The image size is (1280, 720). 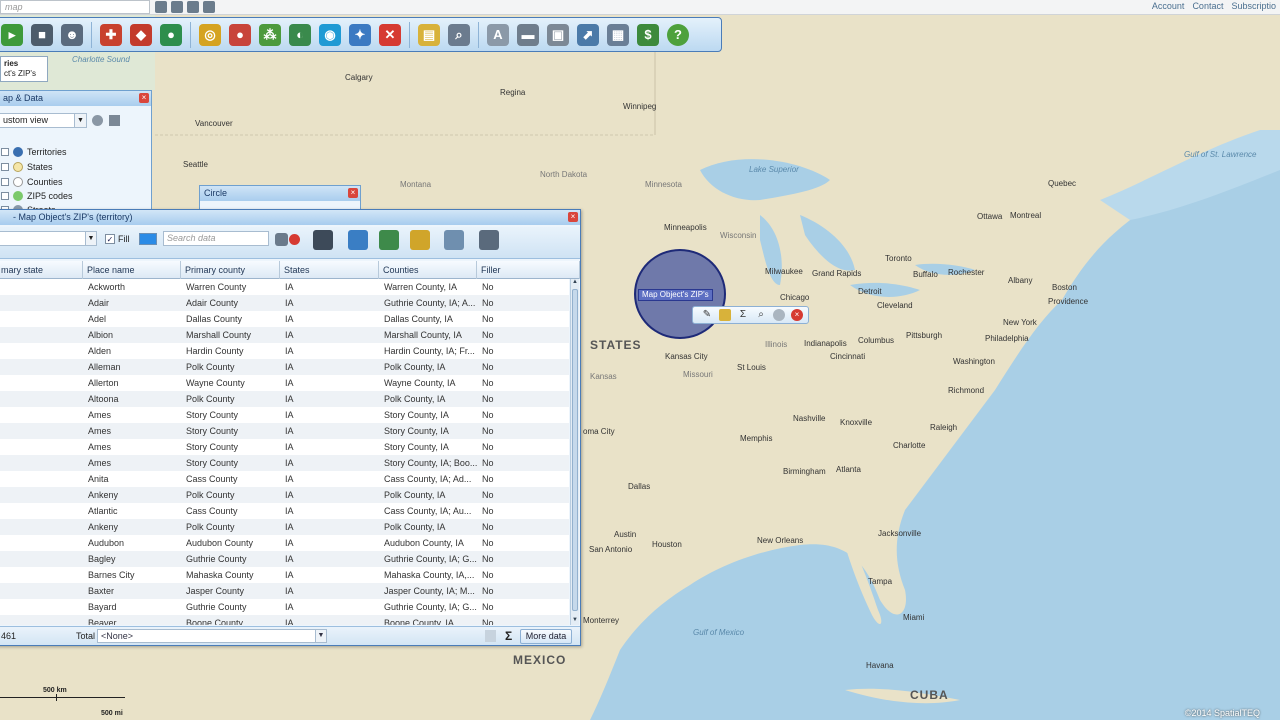 What do you see at coordinates (294, 239) in the screenshot?
I see `clear-search-icon` at bounding box center [294, 239].